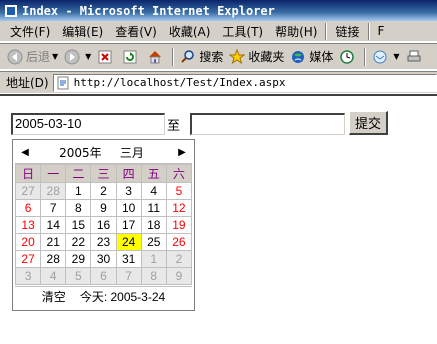 This screenshot has height=344, width=437. I want to click on ie-icon, so click(10, 10).